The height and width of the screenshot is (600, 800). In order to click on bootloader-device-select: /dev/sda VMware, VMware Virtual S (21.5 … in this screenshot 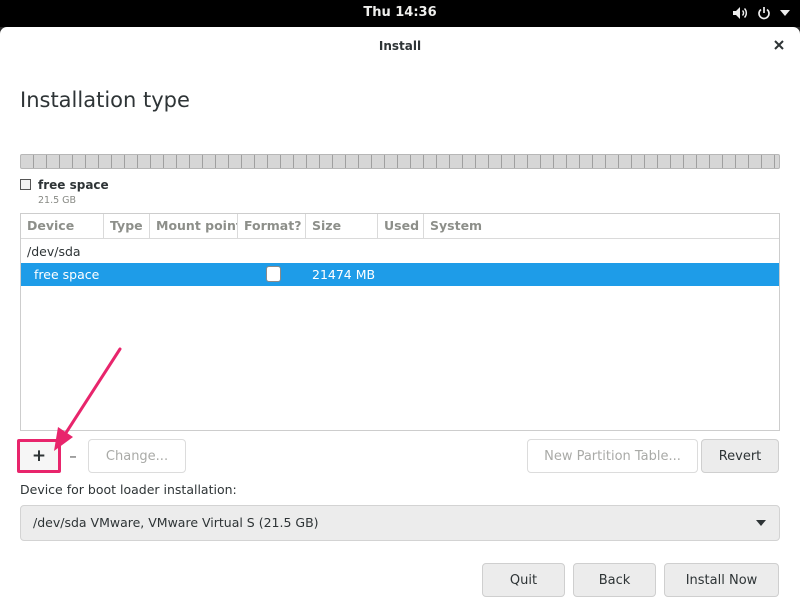, I will do `click(400, 523)`.